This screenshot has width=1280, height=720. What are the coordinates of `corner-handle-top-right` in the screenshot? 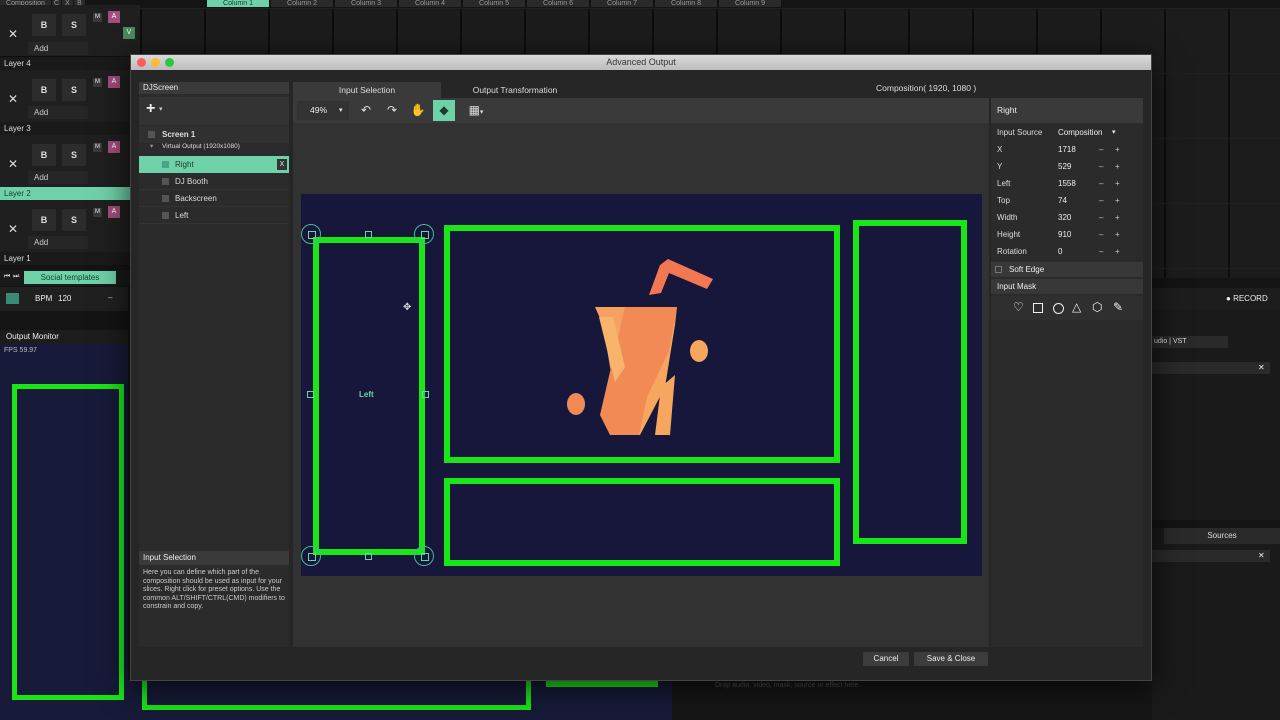 It's located at (424, 234).